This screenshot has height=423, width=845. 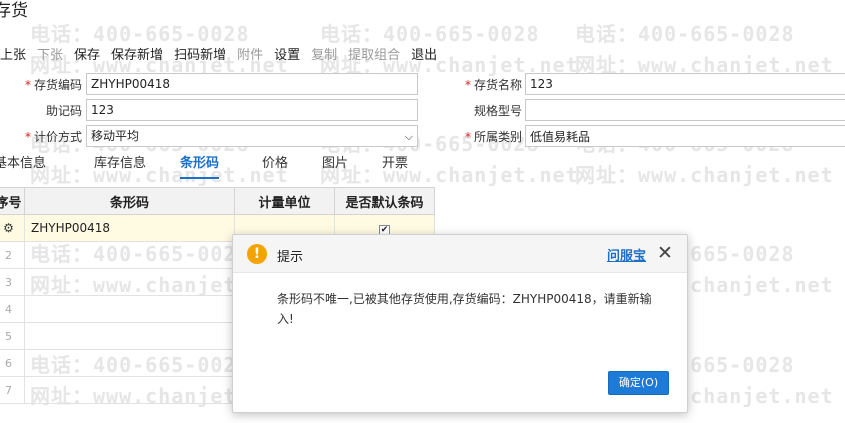 I want to click on column-header-num: 序号, so click(x=12, y=201).